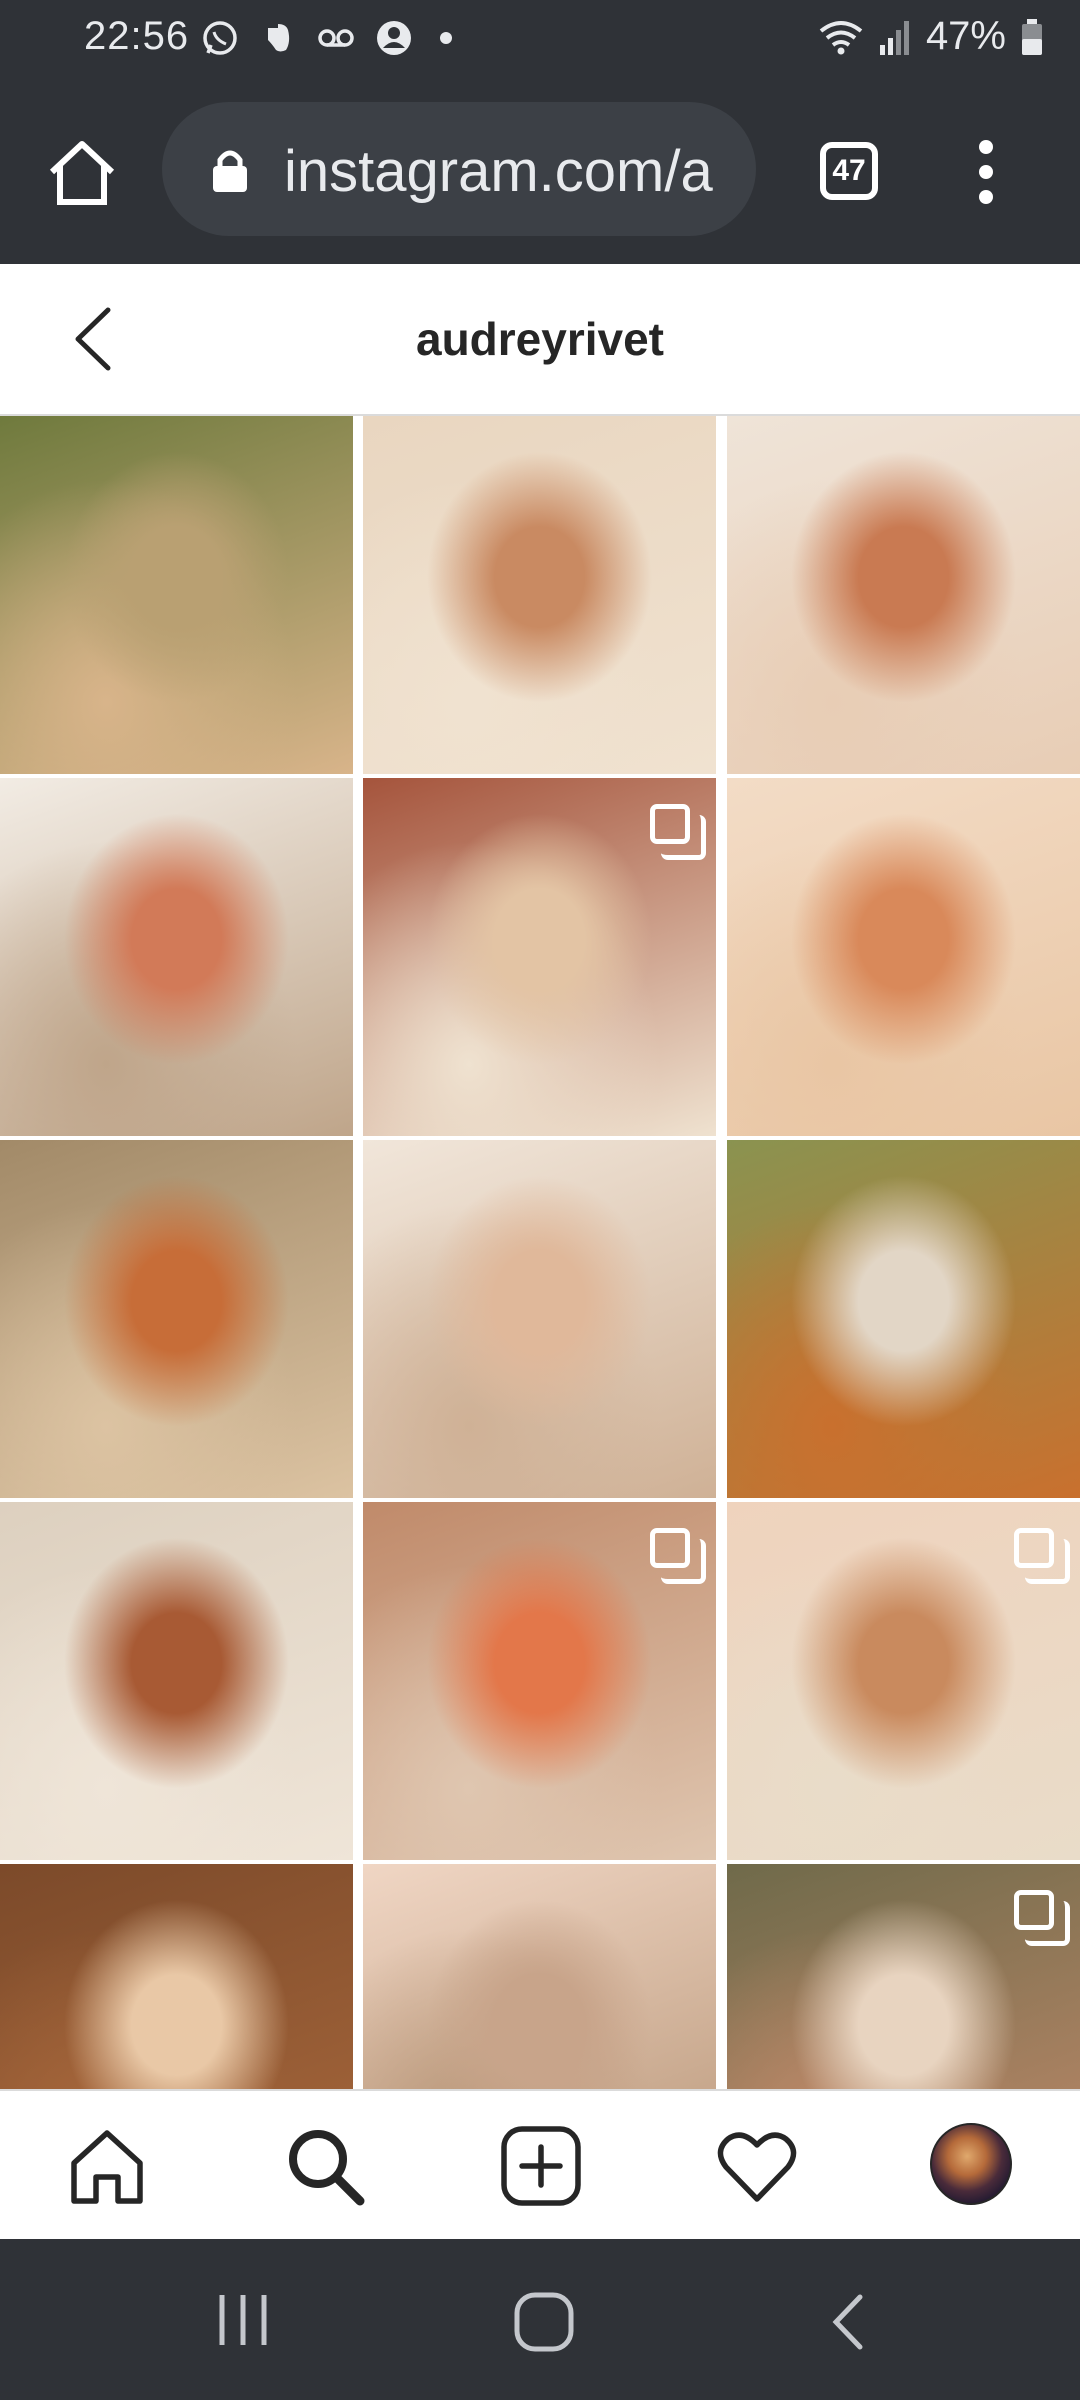 This screenshot has width=1080, height=2400. What do you see at coordinates (509, 171) in the screenshot?
I see `url-text: instagram.com/a` at bounding box center [509, 171].